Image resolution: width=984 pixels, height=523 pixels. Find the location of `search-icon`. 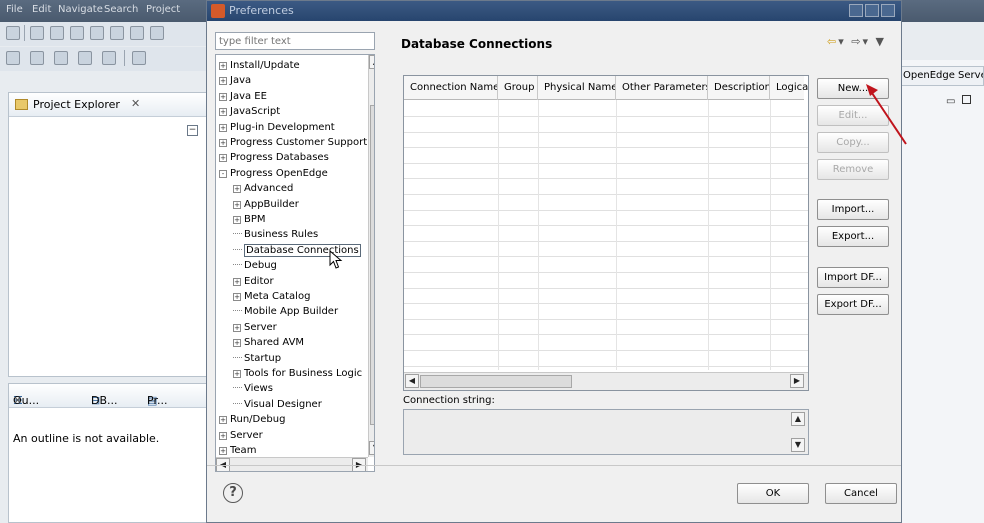

search-icon is located at coordinates (117, 33).